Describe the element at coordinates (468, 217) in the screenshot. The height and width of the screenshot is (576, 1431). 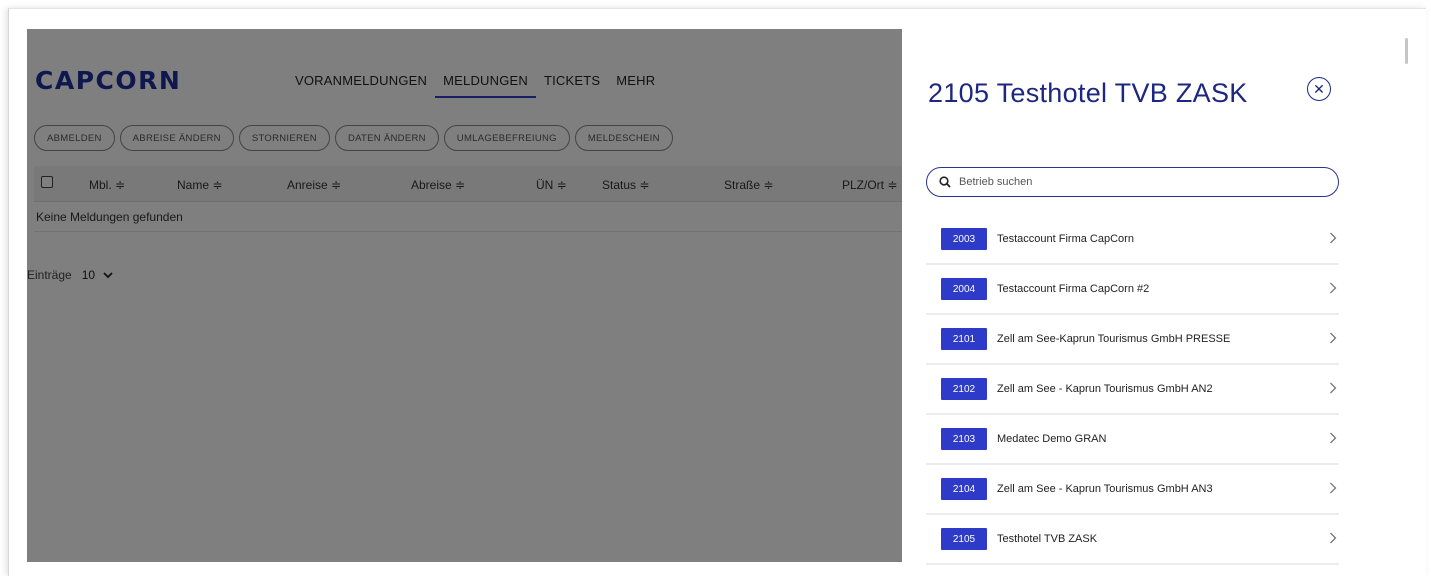
I see `empty-table-message: Keine Meldungen gefunden` at that location.